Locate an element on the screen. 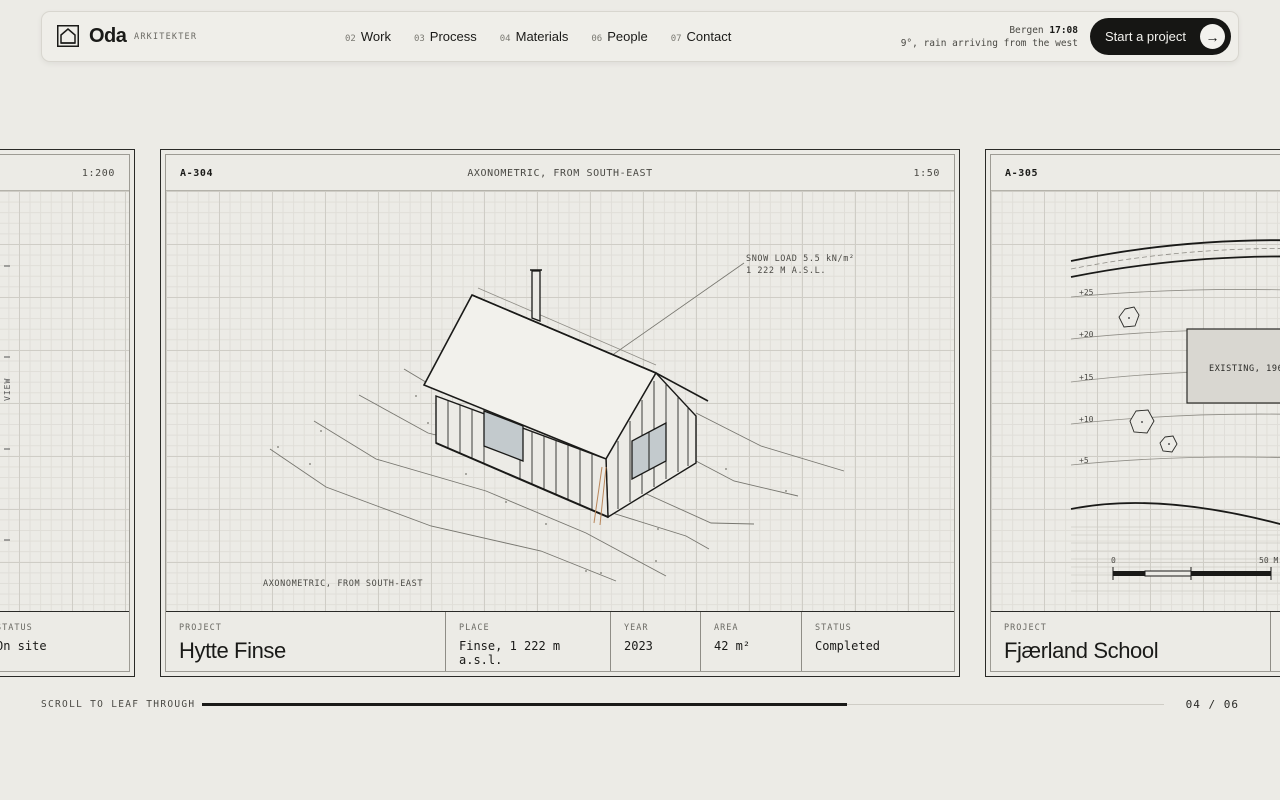 This screenshot has width=1280, height=800. scale-bar-start: 0 is located at coordinates (1113, 560).